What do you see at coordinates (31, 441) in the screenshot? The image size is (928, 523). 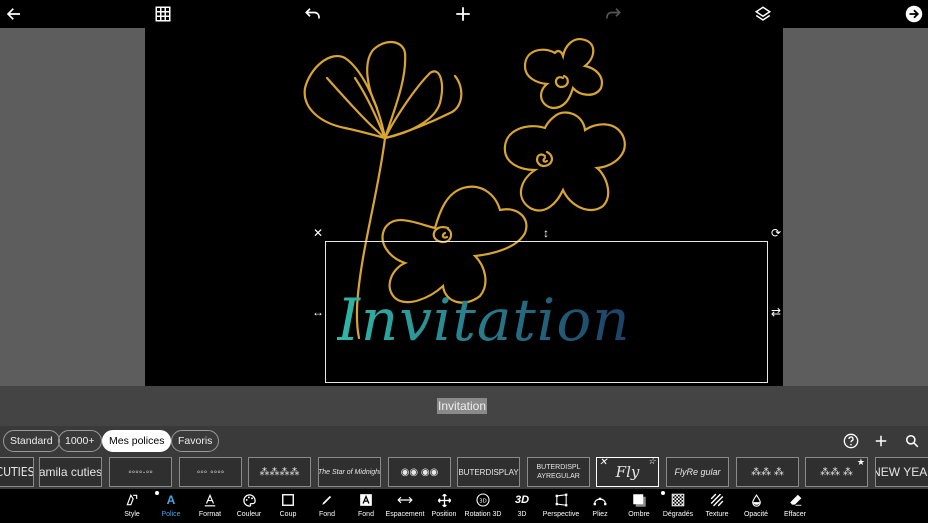 I see `filter-chip-standard: Standard` at bounding box center [31, 441].